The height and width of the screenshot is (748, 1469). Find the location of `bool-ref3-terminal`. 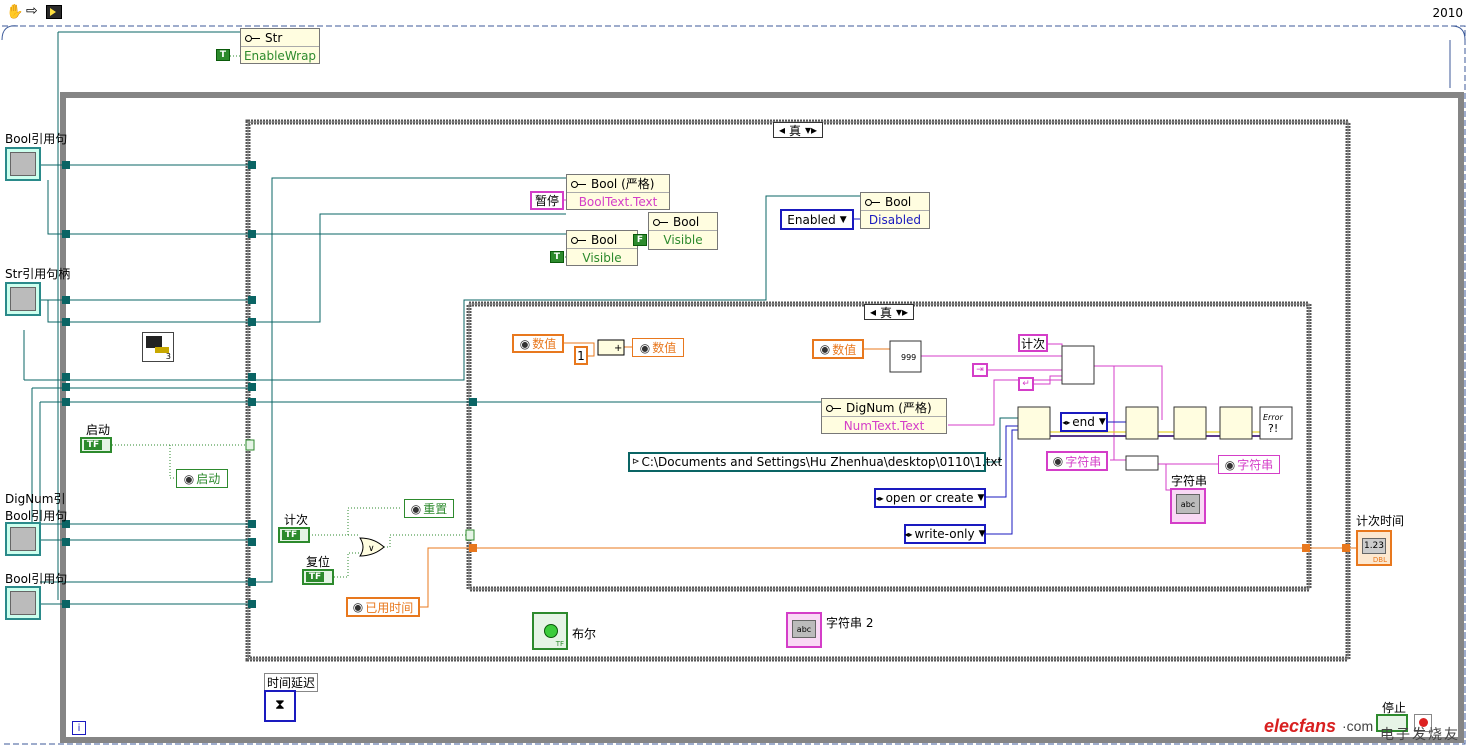

bool-ref3-terminal is located at coordinates (23, 603).